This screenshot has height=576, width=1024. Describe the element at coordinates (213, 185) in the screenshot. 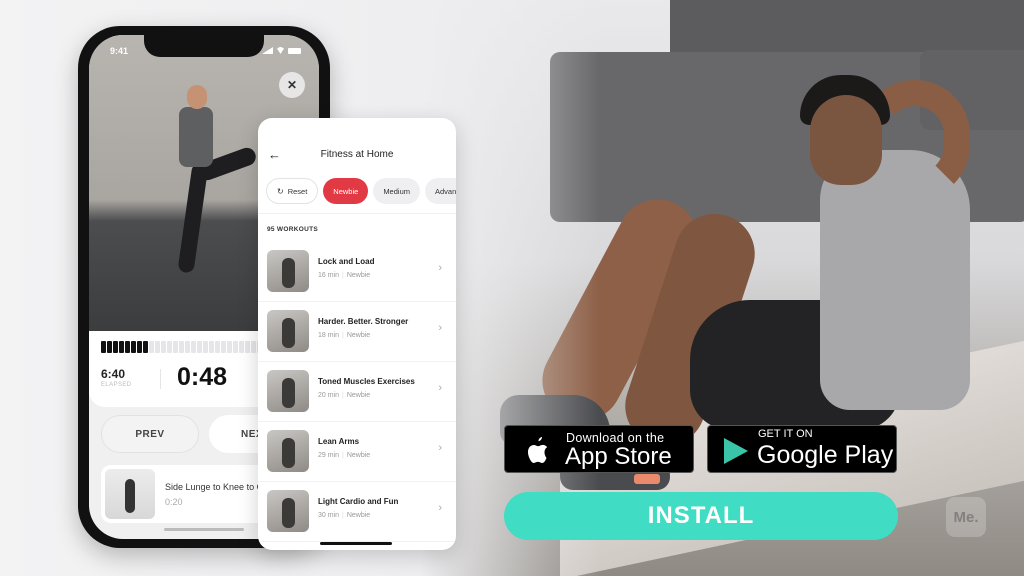

I see `athlete-figure` at that location.